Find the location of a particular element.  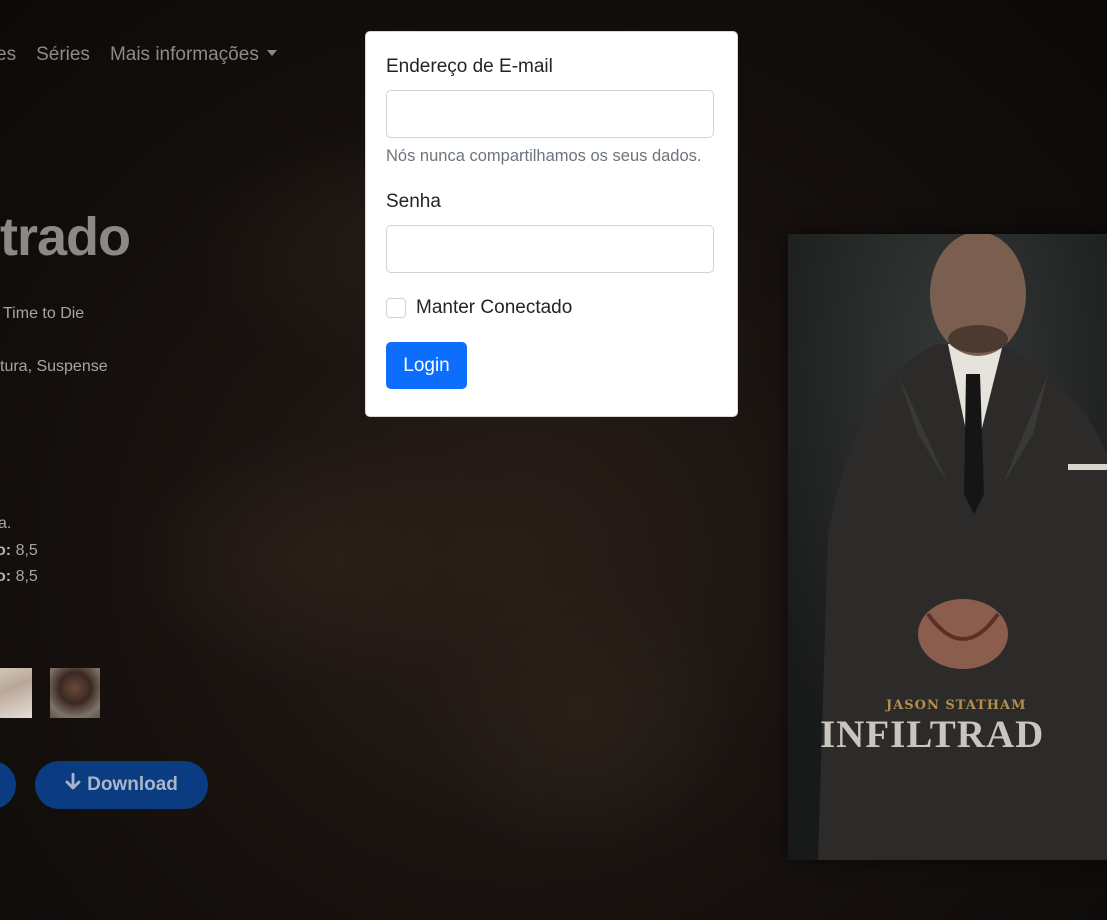

nav-item-series: Séries is located at coordinates (63, 55).